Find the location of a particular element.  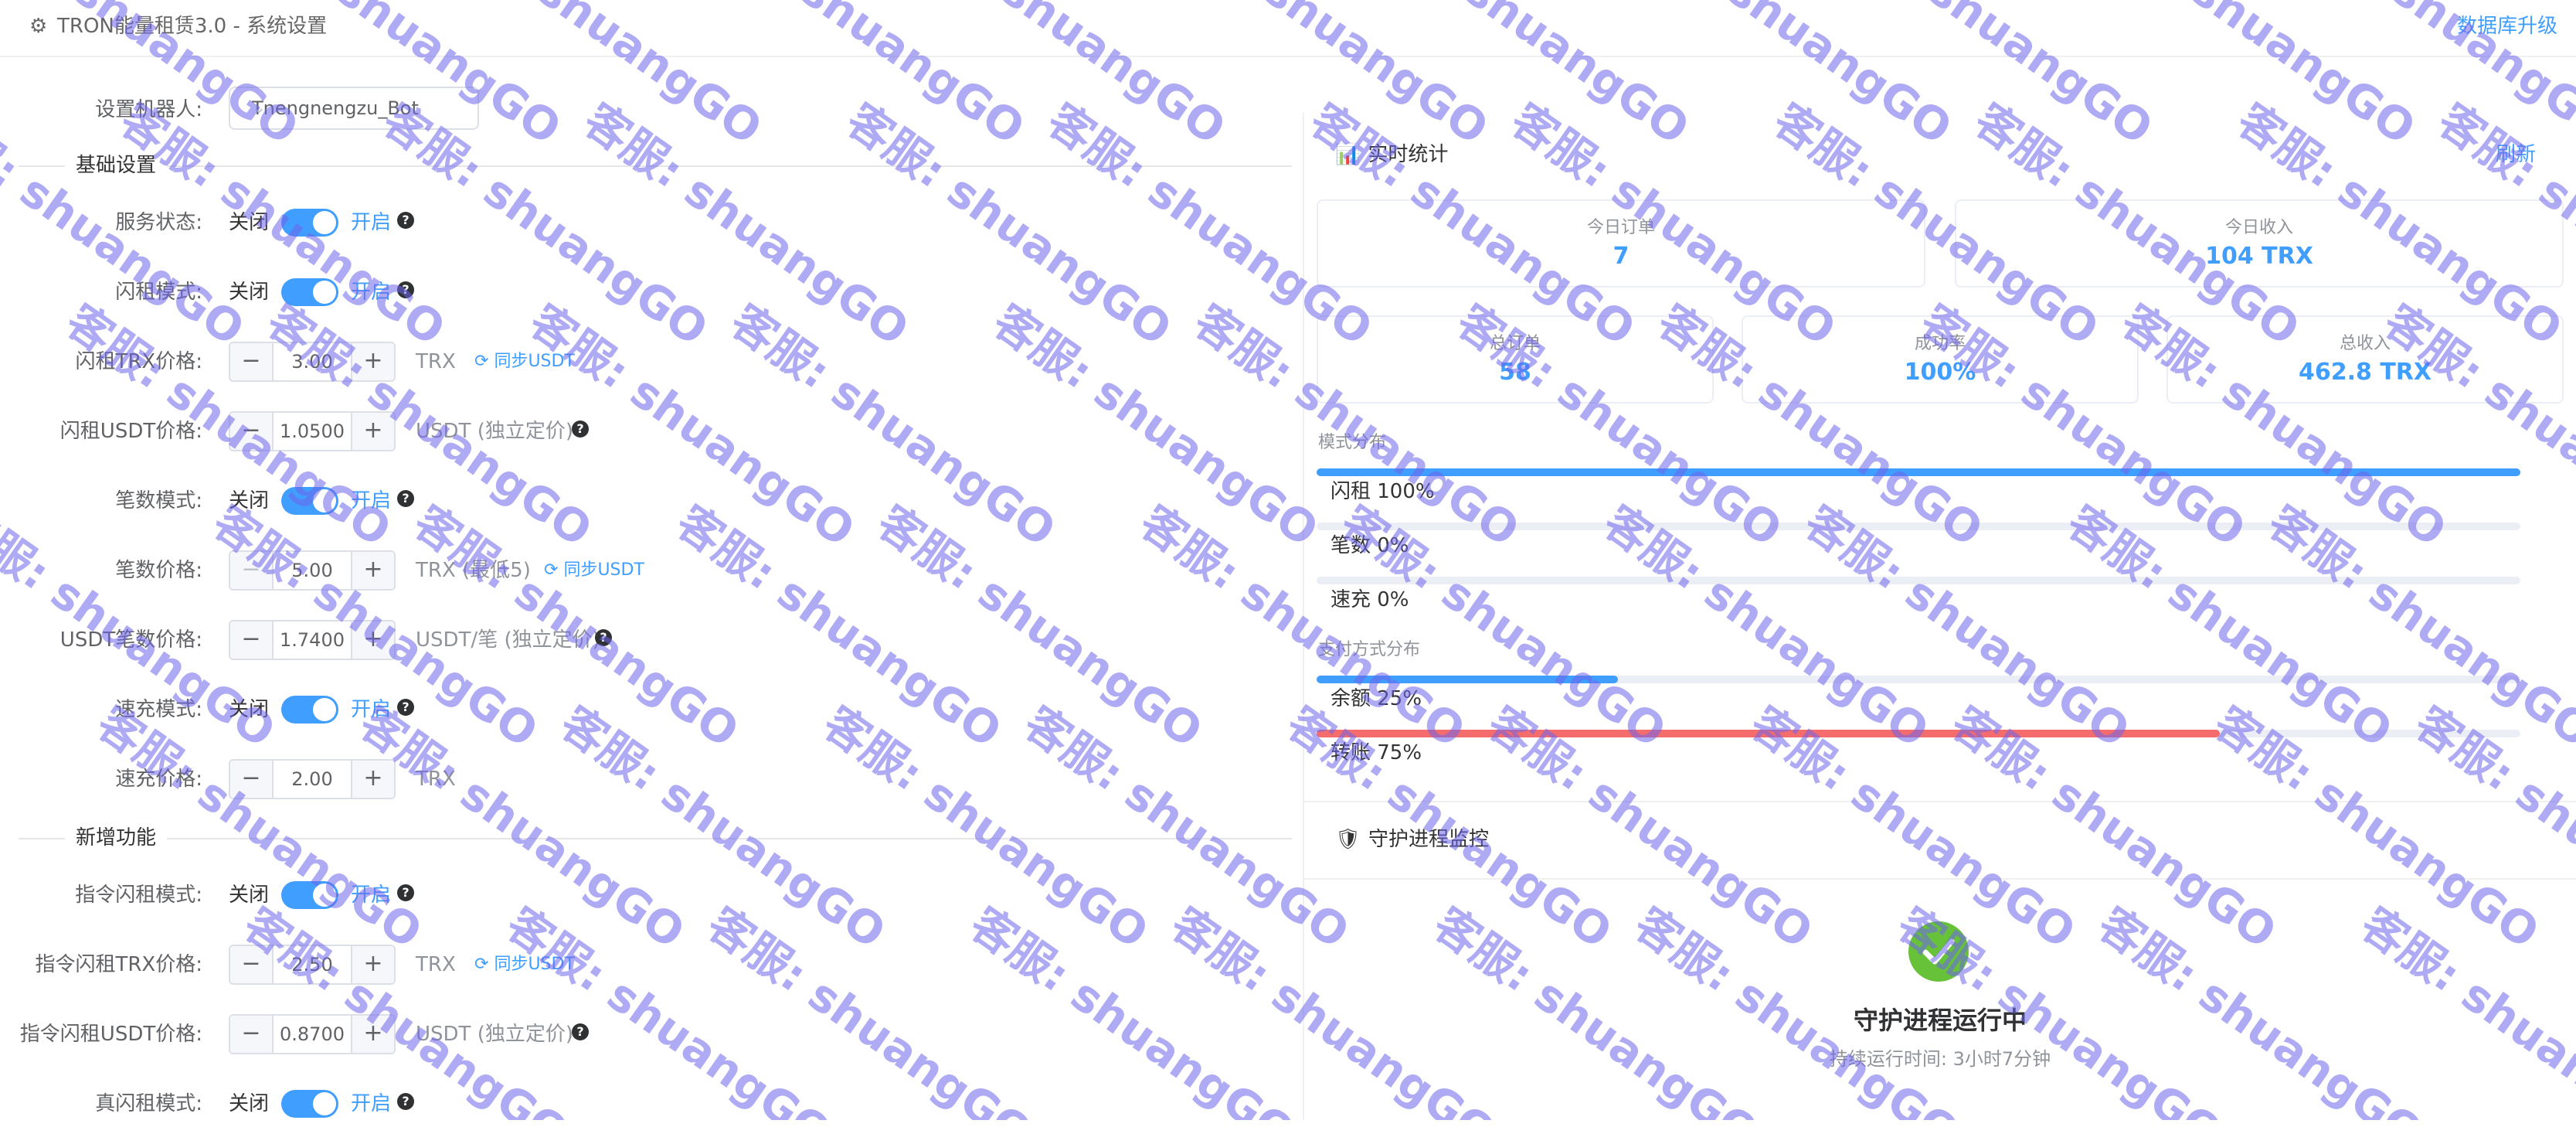

quick-mode-switch is located at coordinates (309, 710).